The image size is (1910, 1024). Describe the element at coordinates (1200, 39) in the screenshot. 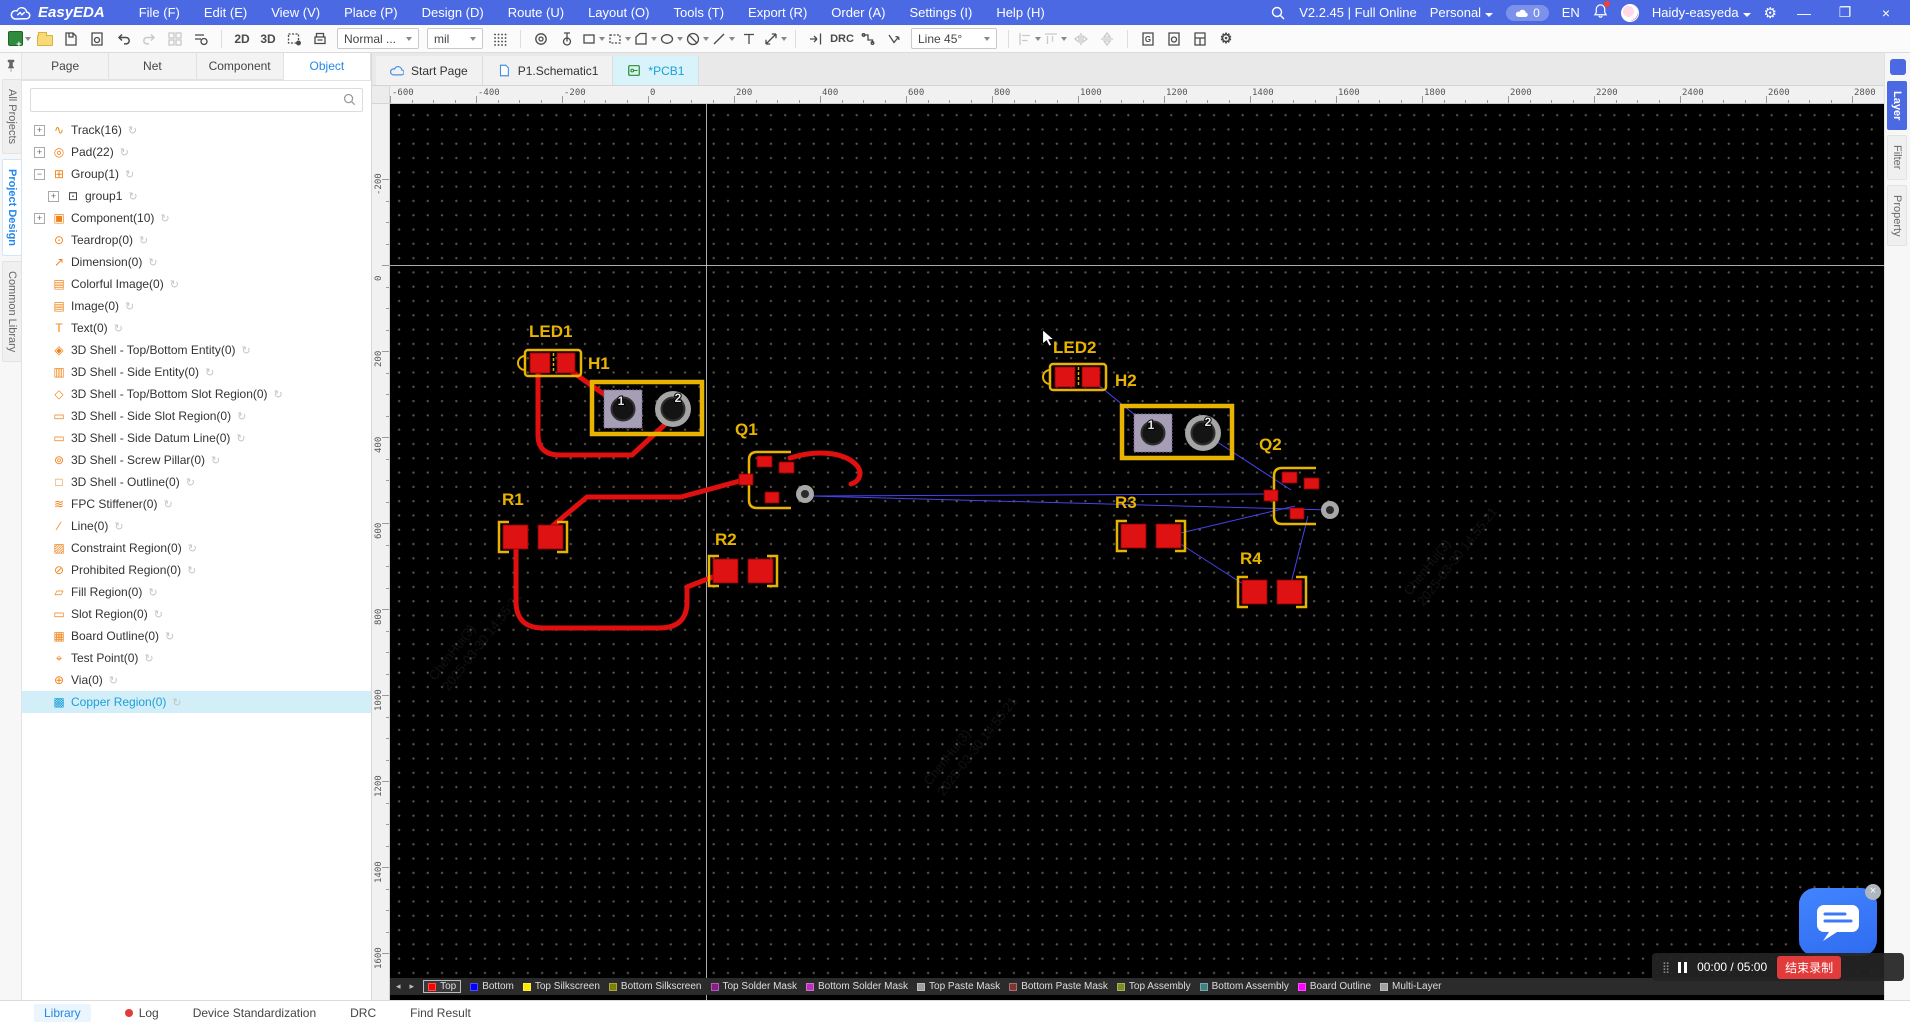

I see `netlist-export-button` at that location.